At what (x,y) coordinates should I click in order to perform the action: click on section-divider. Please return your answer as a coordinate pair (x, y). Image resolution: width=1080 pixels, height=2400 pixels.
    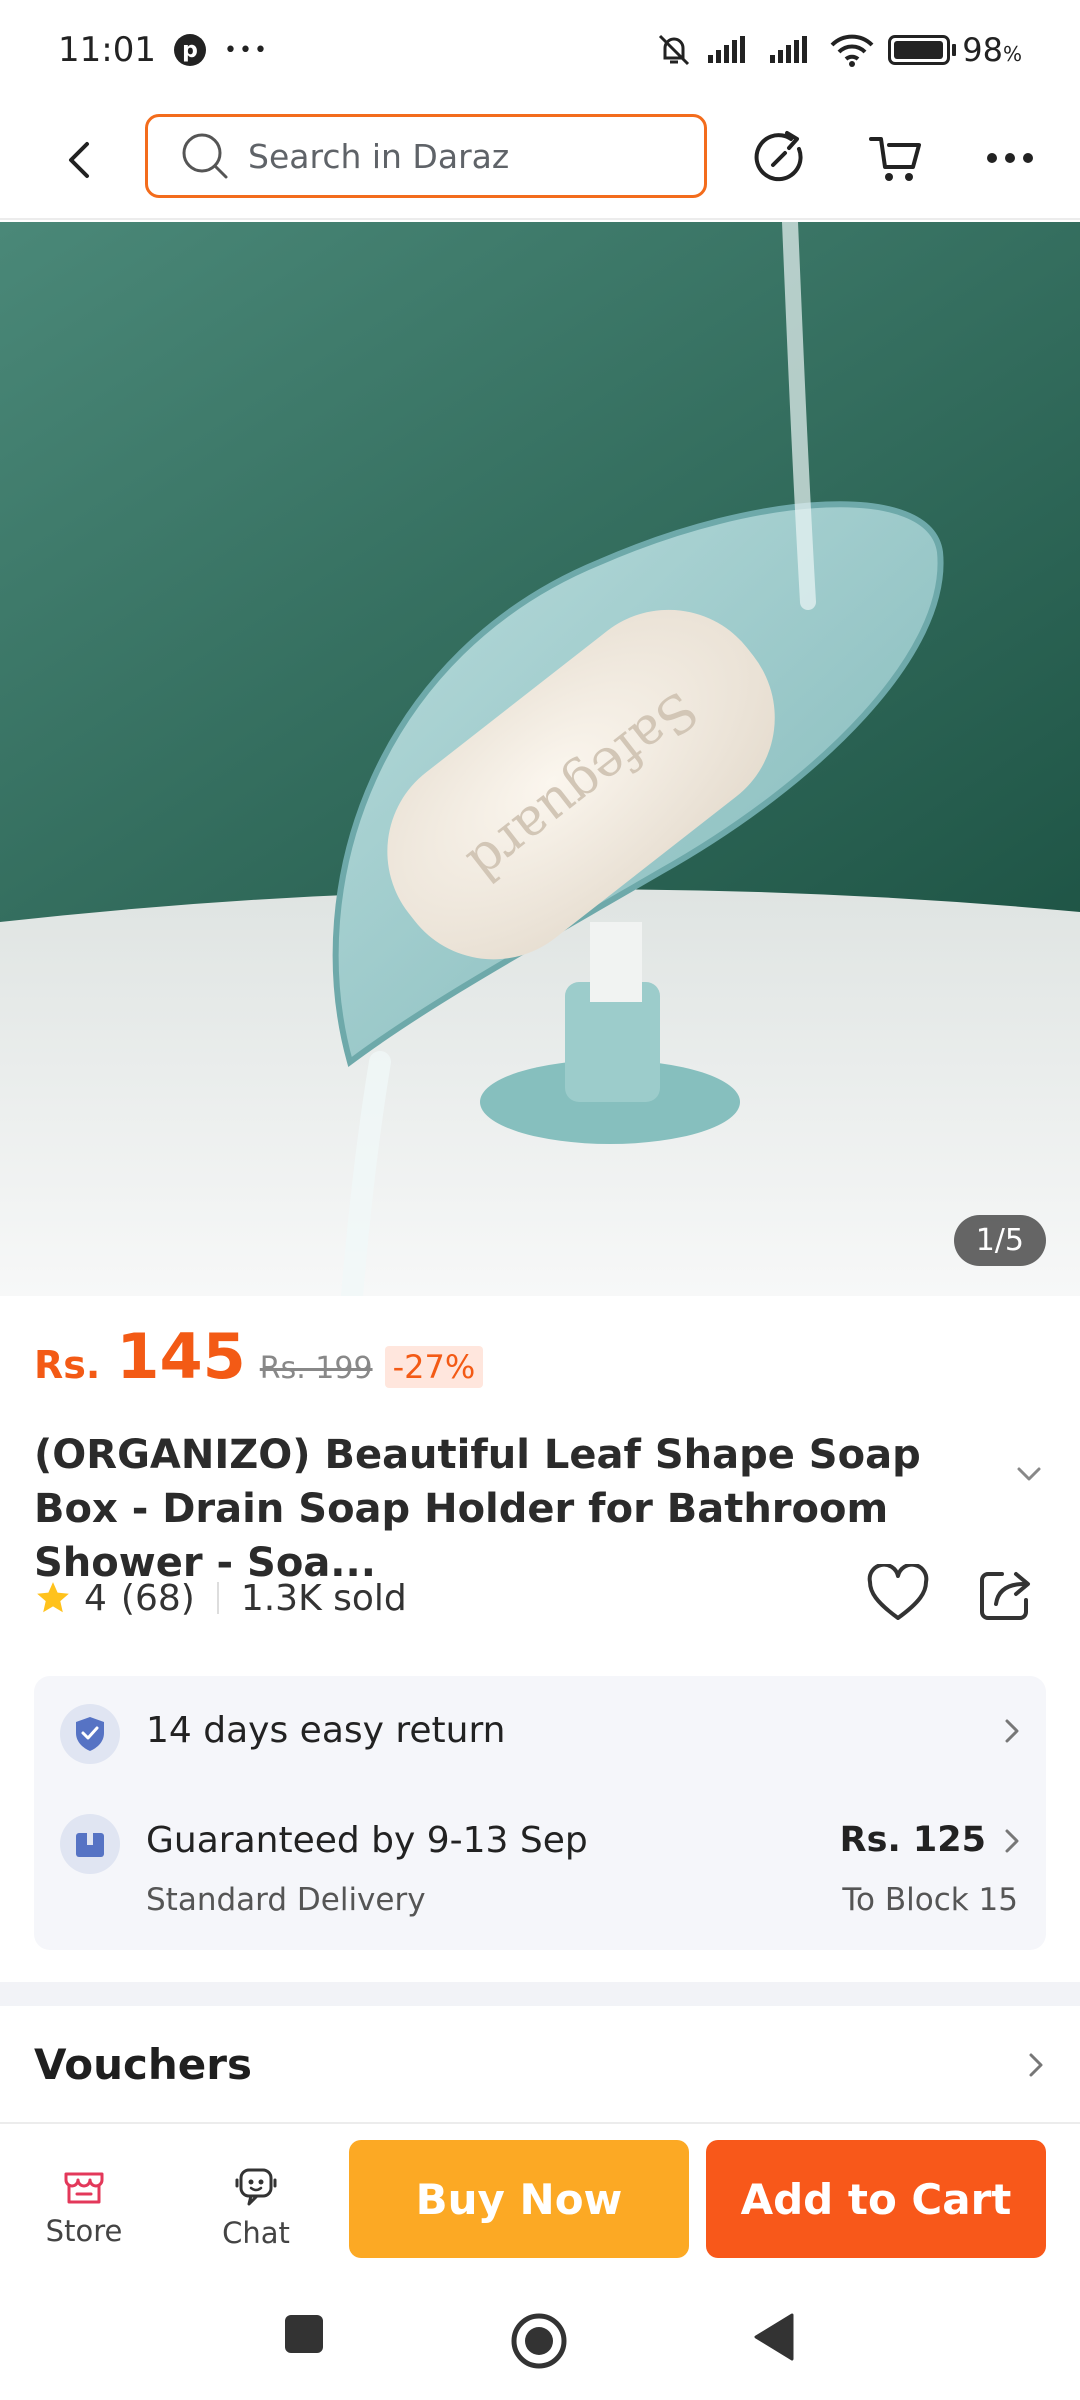
    Looking at the image, I should click on (540, 1994).